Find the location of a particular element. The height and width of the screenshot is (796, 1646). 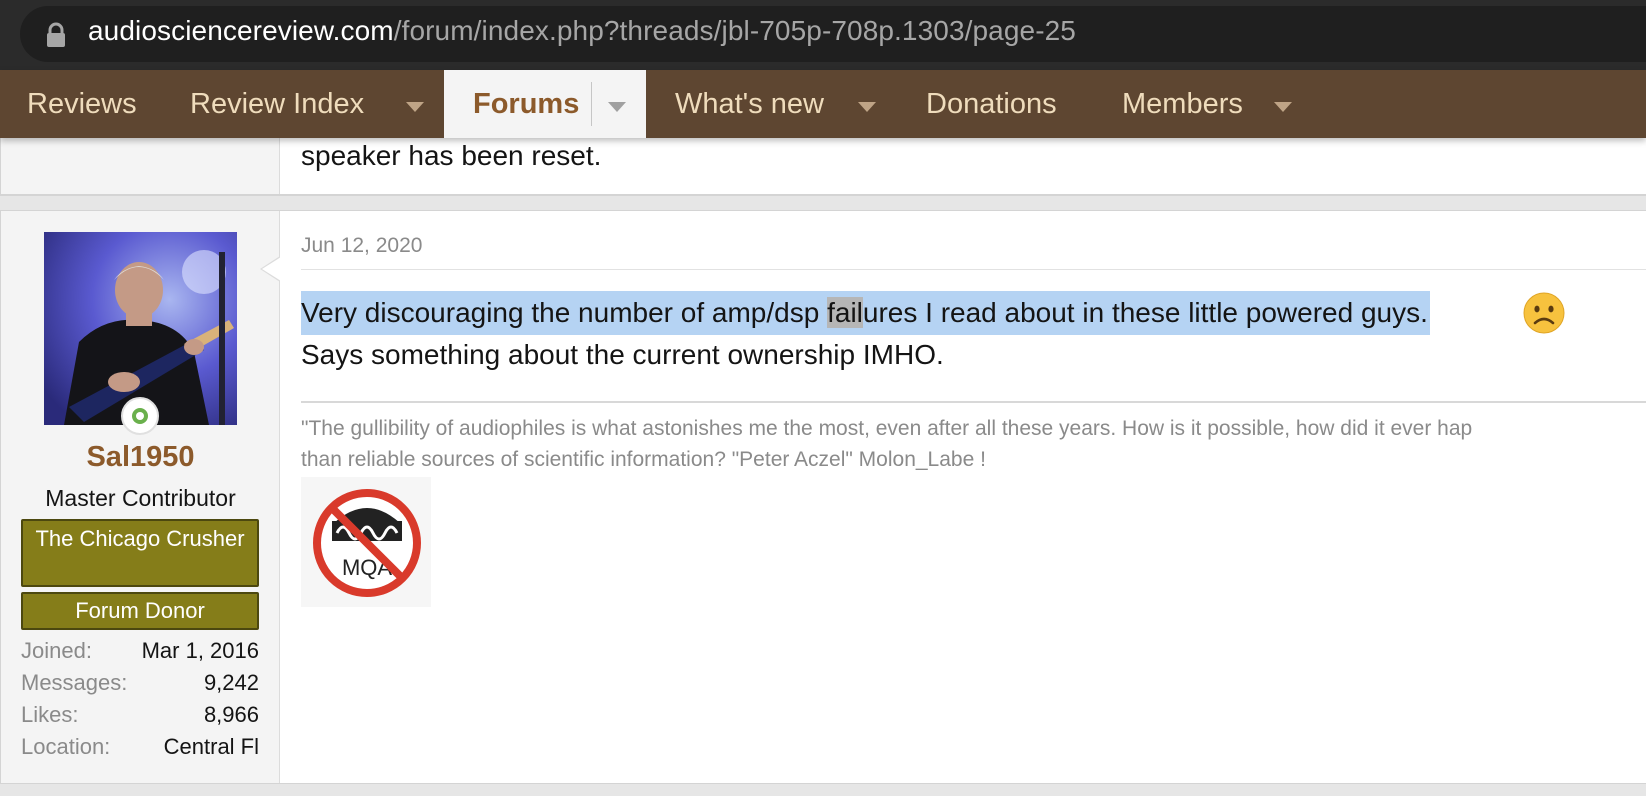

previous-post-sidebar is located at coordinates (140, 166).